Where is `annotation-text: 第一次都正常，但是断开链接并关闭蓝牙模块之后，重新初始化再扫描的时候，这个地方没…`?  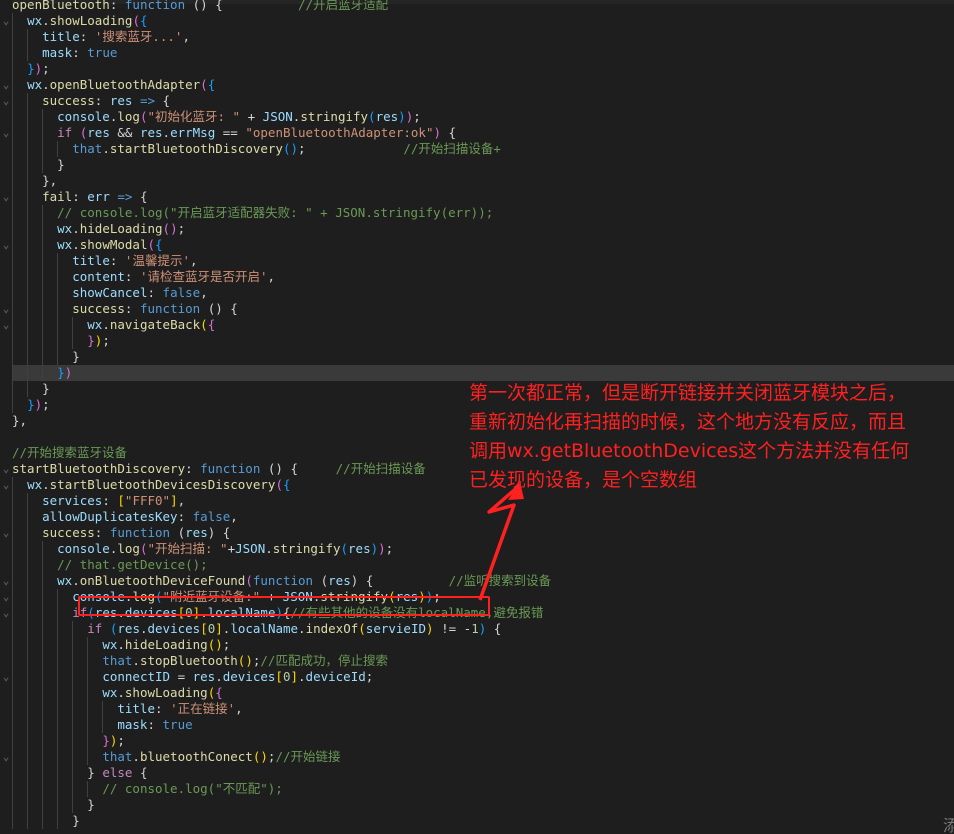 annotation-text: 第一次都正常，但是断开链接并关闭蓝牙模块之后，重新初始化再扫描的时候，这个地方没… is located at coordinates (689, 436).